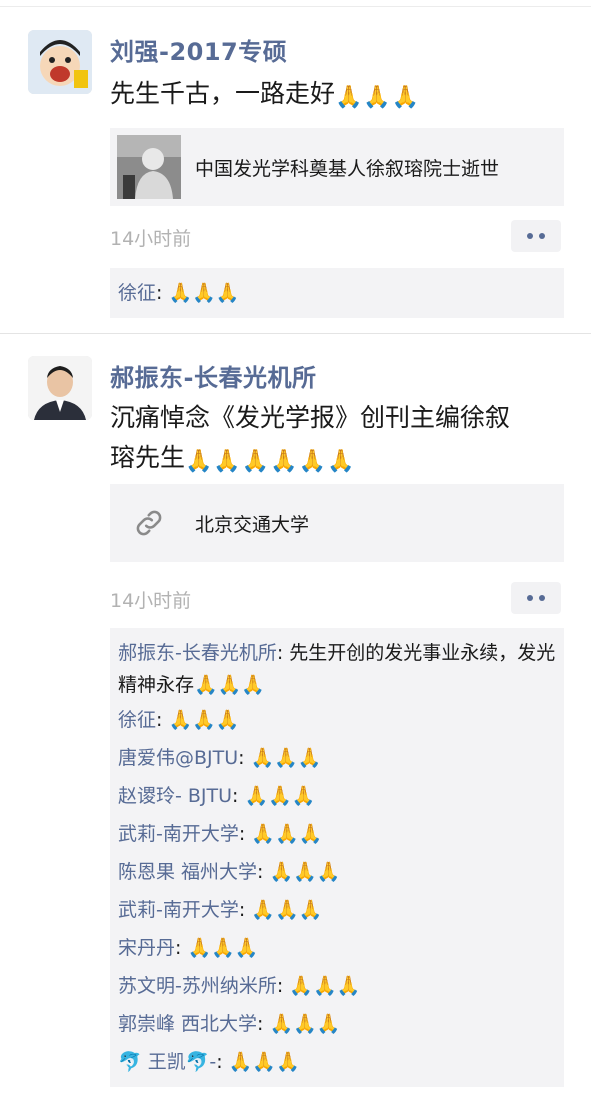 This screenshot has height=1112, width=591. I want to click on pray-emojis: 🙏🙏🙏🙏🙏🙏, so click(270, 458).